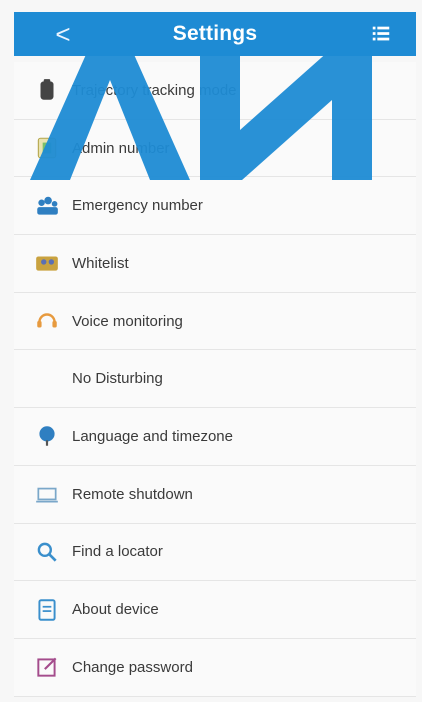 The width and height of the screenshot is (422, 702). What do you see at coordinates (215, 552) in the screenshot?
I see `settings-item-find-a-locator: Find a locator` at bounding box center [215, 552].